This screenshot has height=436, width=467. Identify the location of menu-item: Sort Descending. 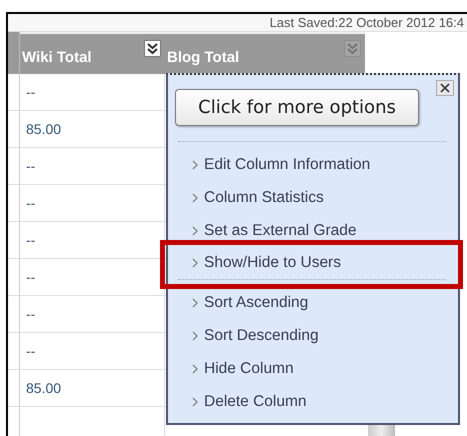
(255, 335).